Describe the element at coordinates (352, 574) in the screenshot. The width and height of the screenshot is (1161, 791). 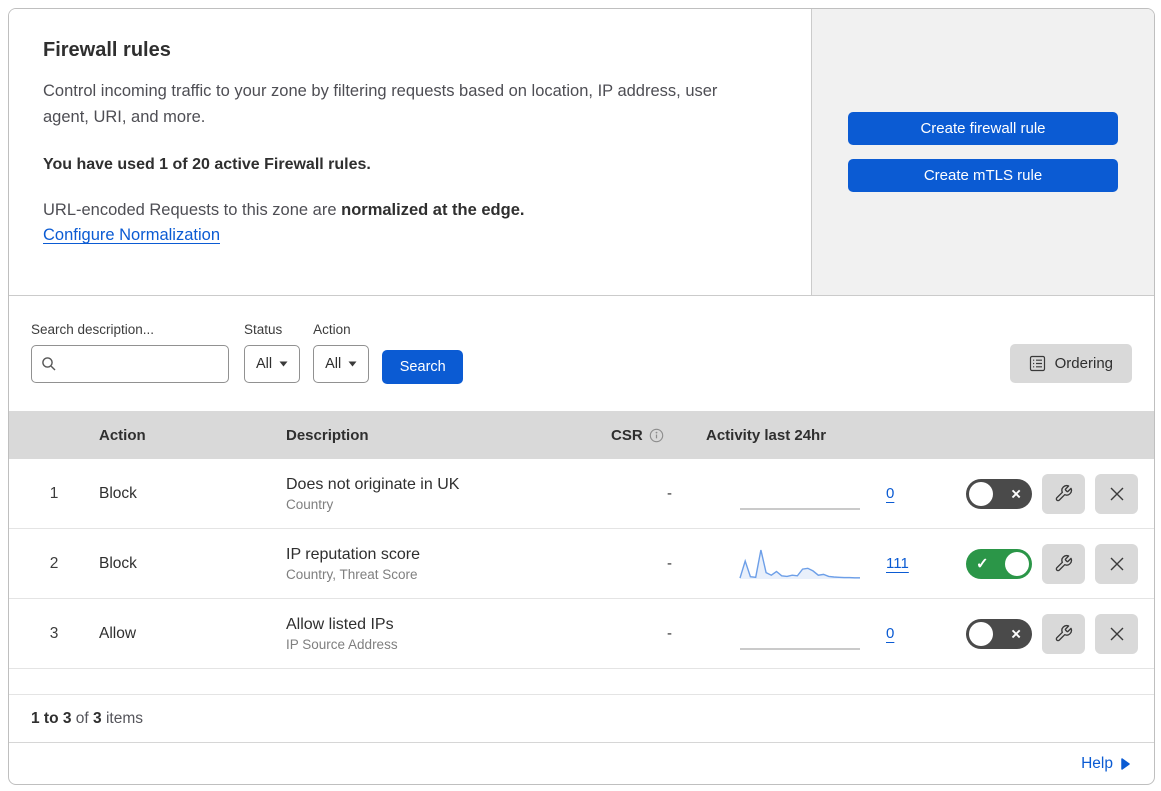
I see `rule-fields: Country, Threat Score` at that location.